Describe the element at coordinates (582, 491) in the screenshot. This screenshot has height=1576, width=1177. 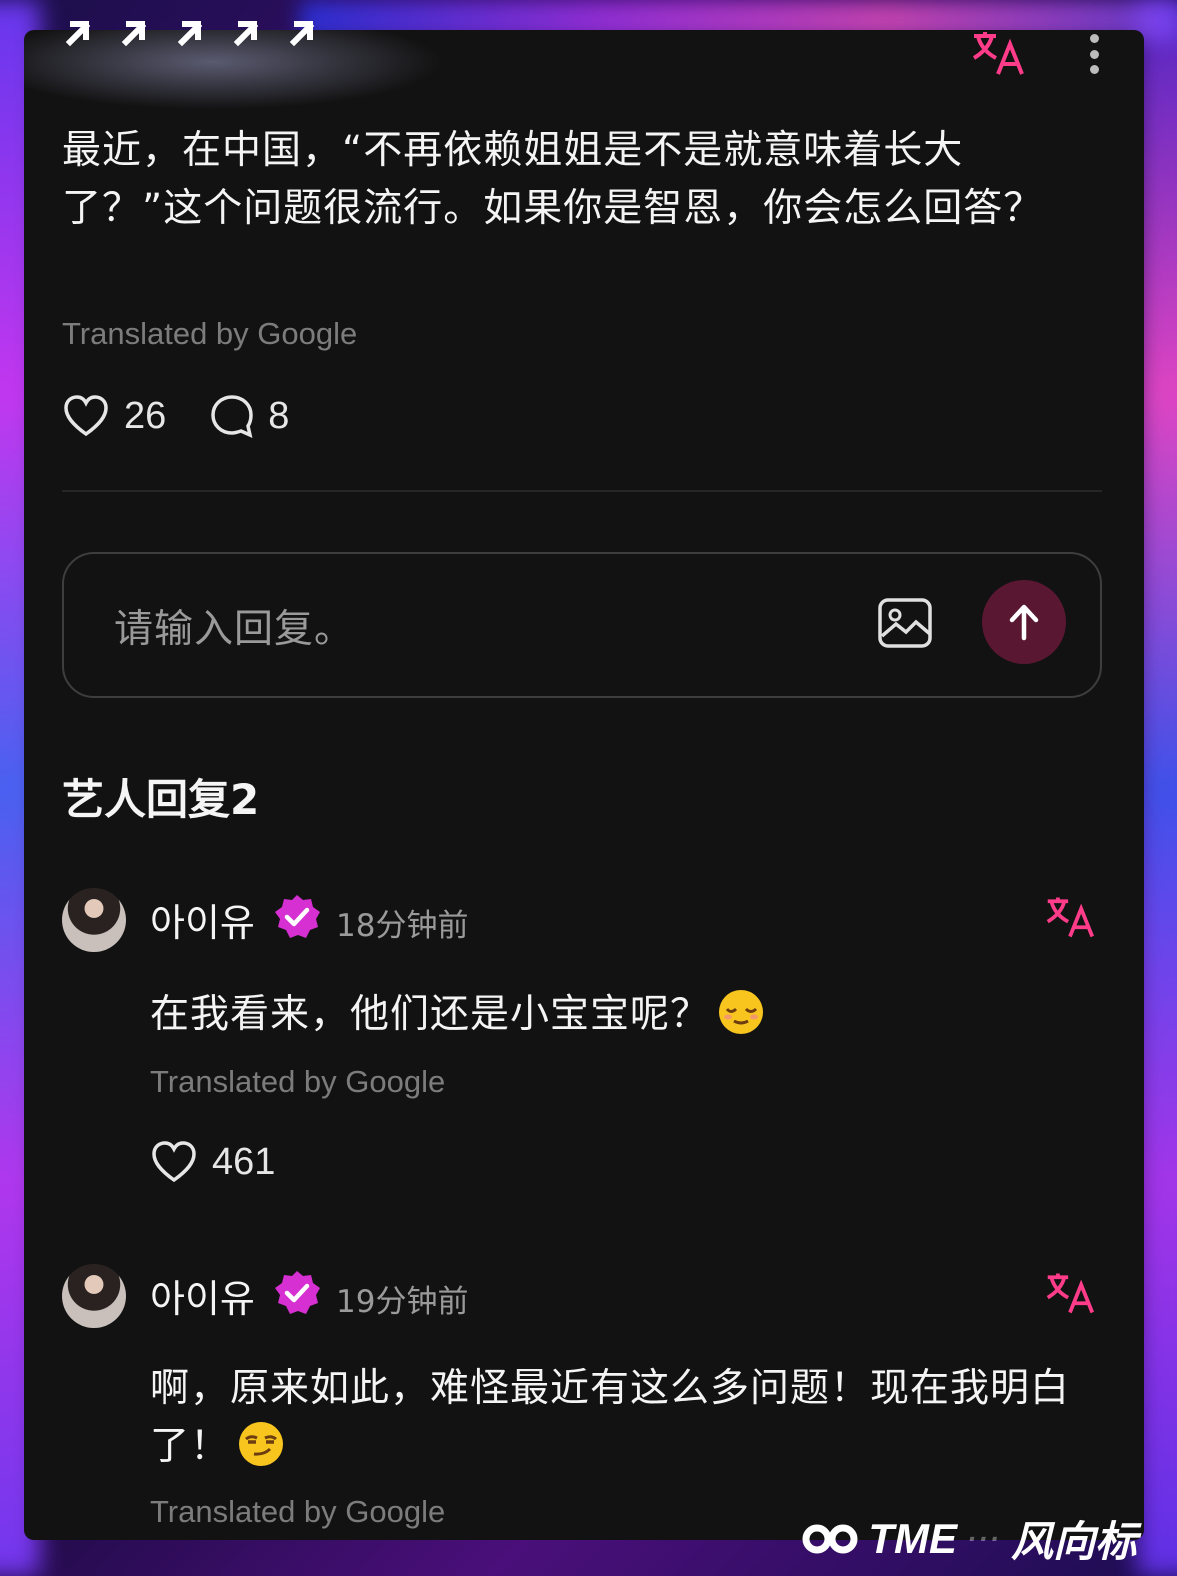
I see `divider` at that location.